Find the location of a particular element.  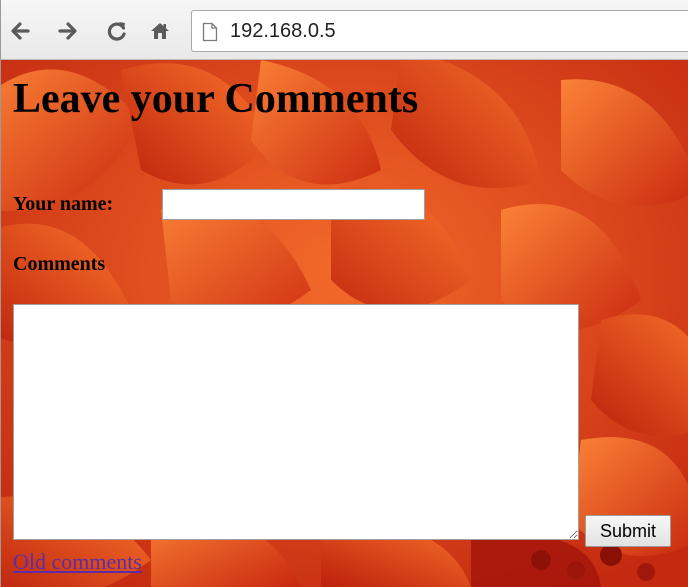

forward-button is located at coordinates (68, 31).